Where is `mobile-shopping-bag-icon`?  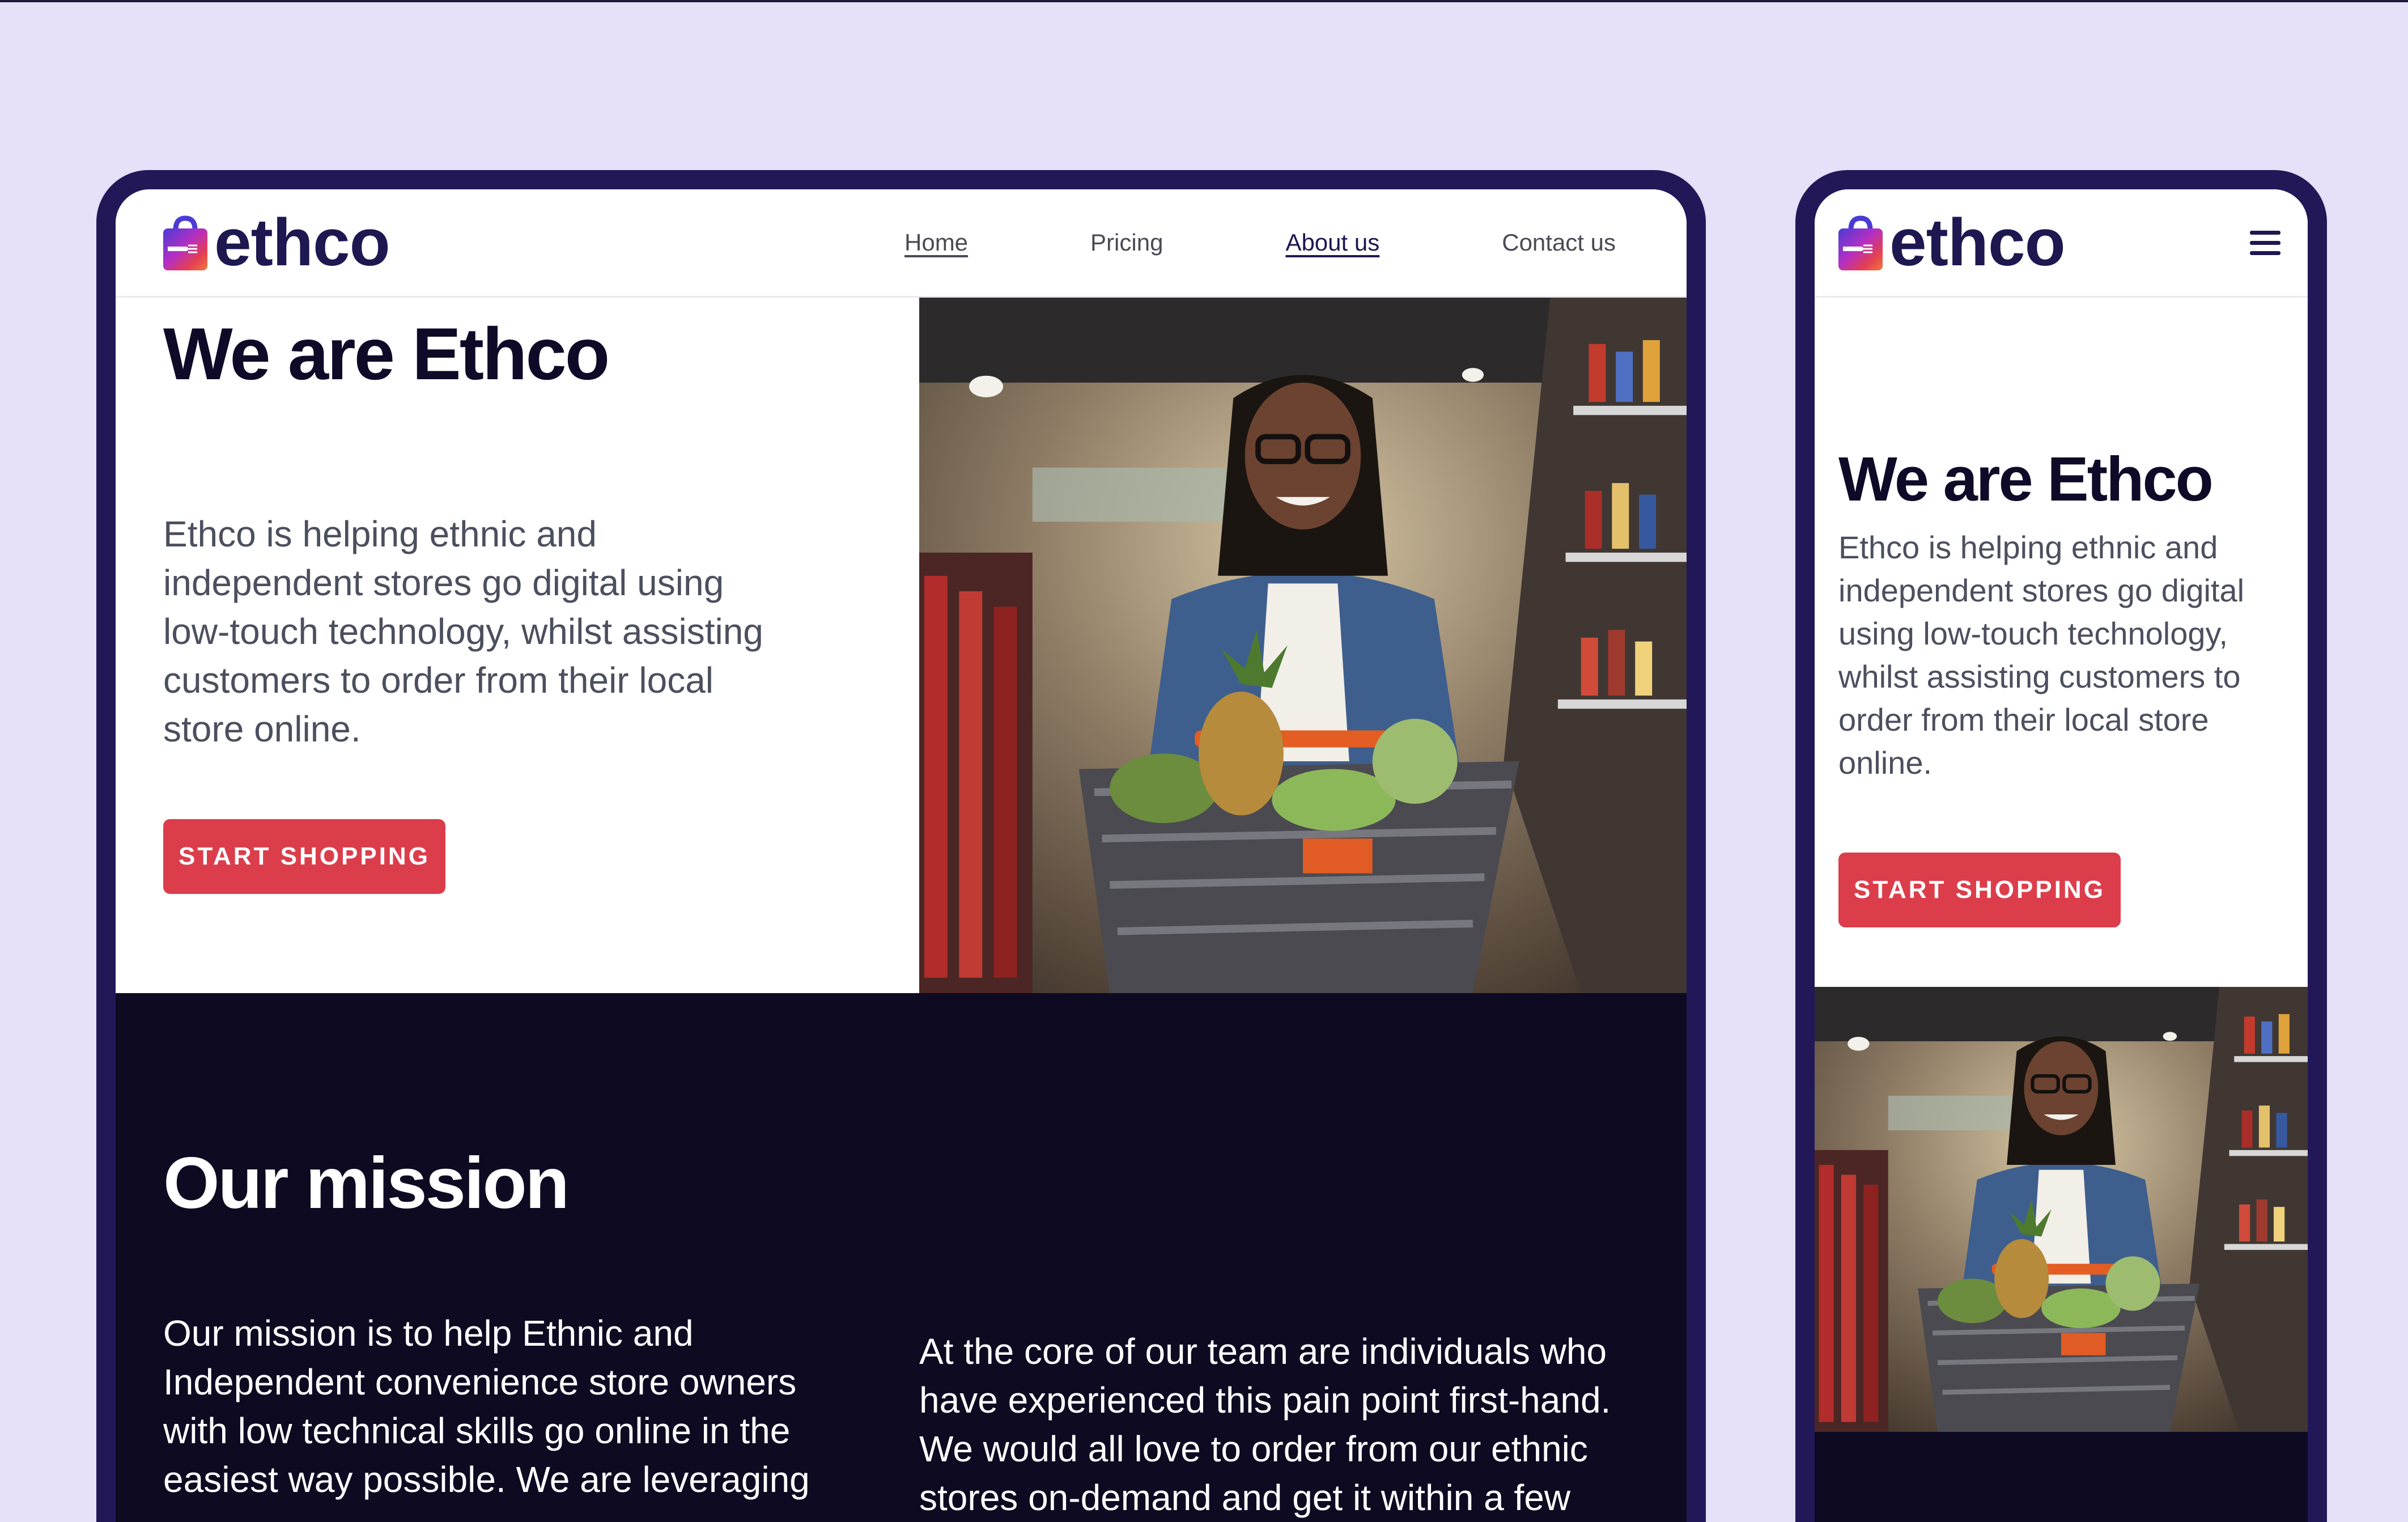
mobile-shopping-bag-icon is located at coordinates (1860, 242).